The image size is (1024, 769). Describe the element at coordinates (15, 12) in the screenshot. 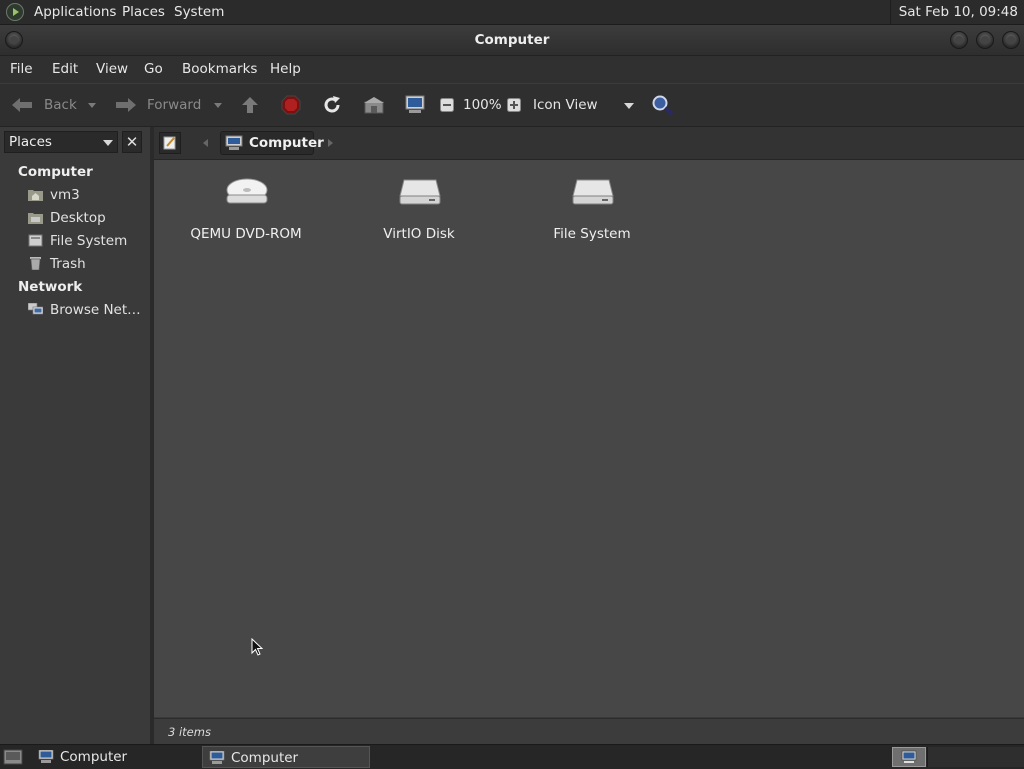

I see `gnome-logo-icon` at that location.